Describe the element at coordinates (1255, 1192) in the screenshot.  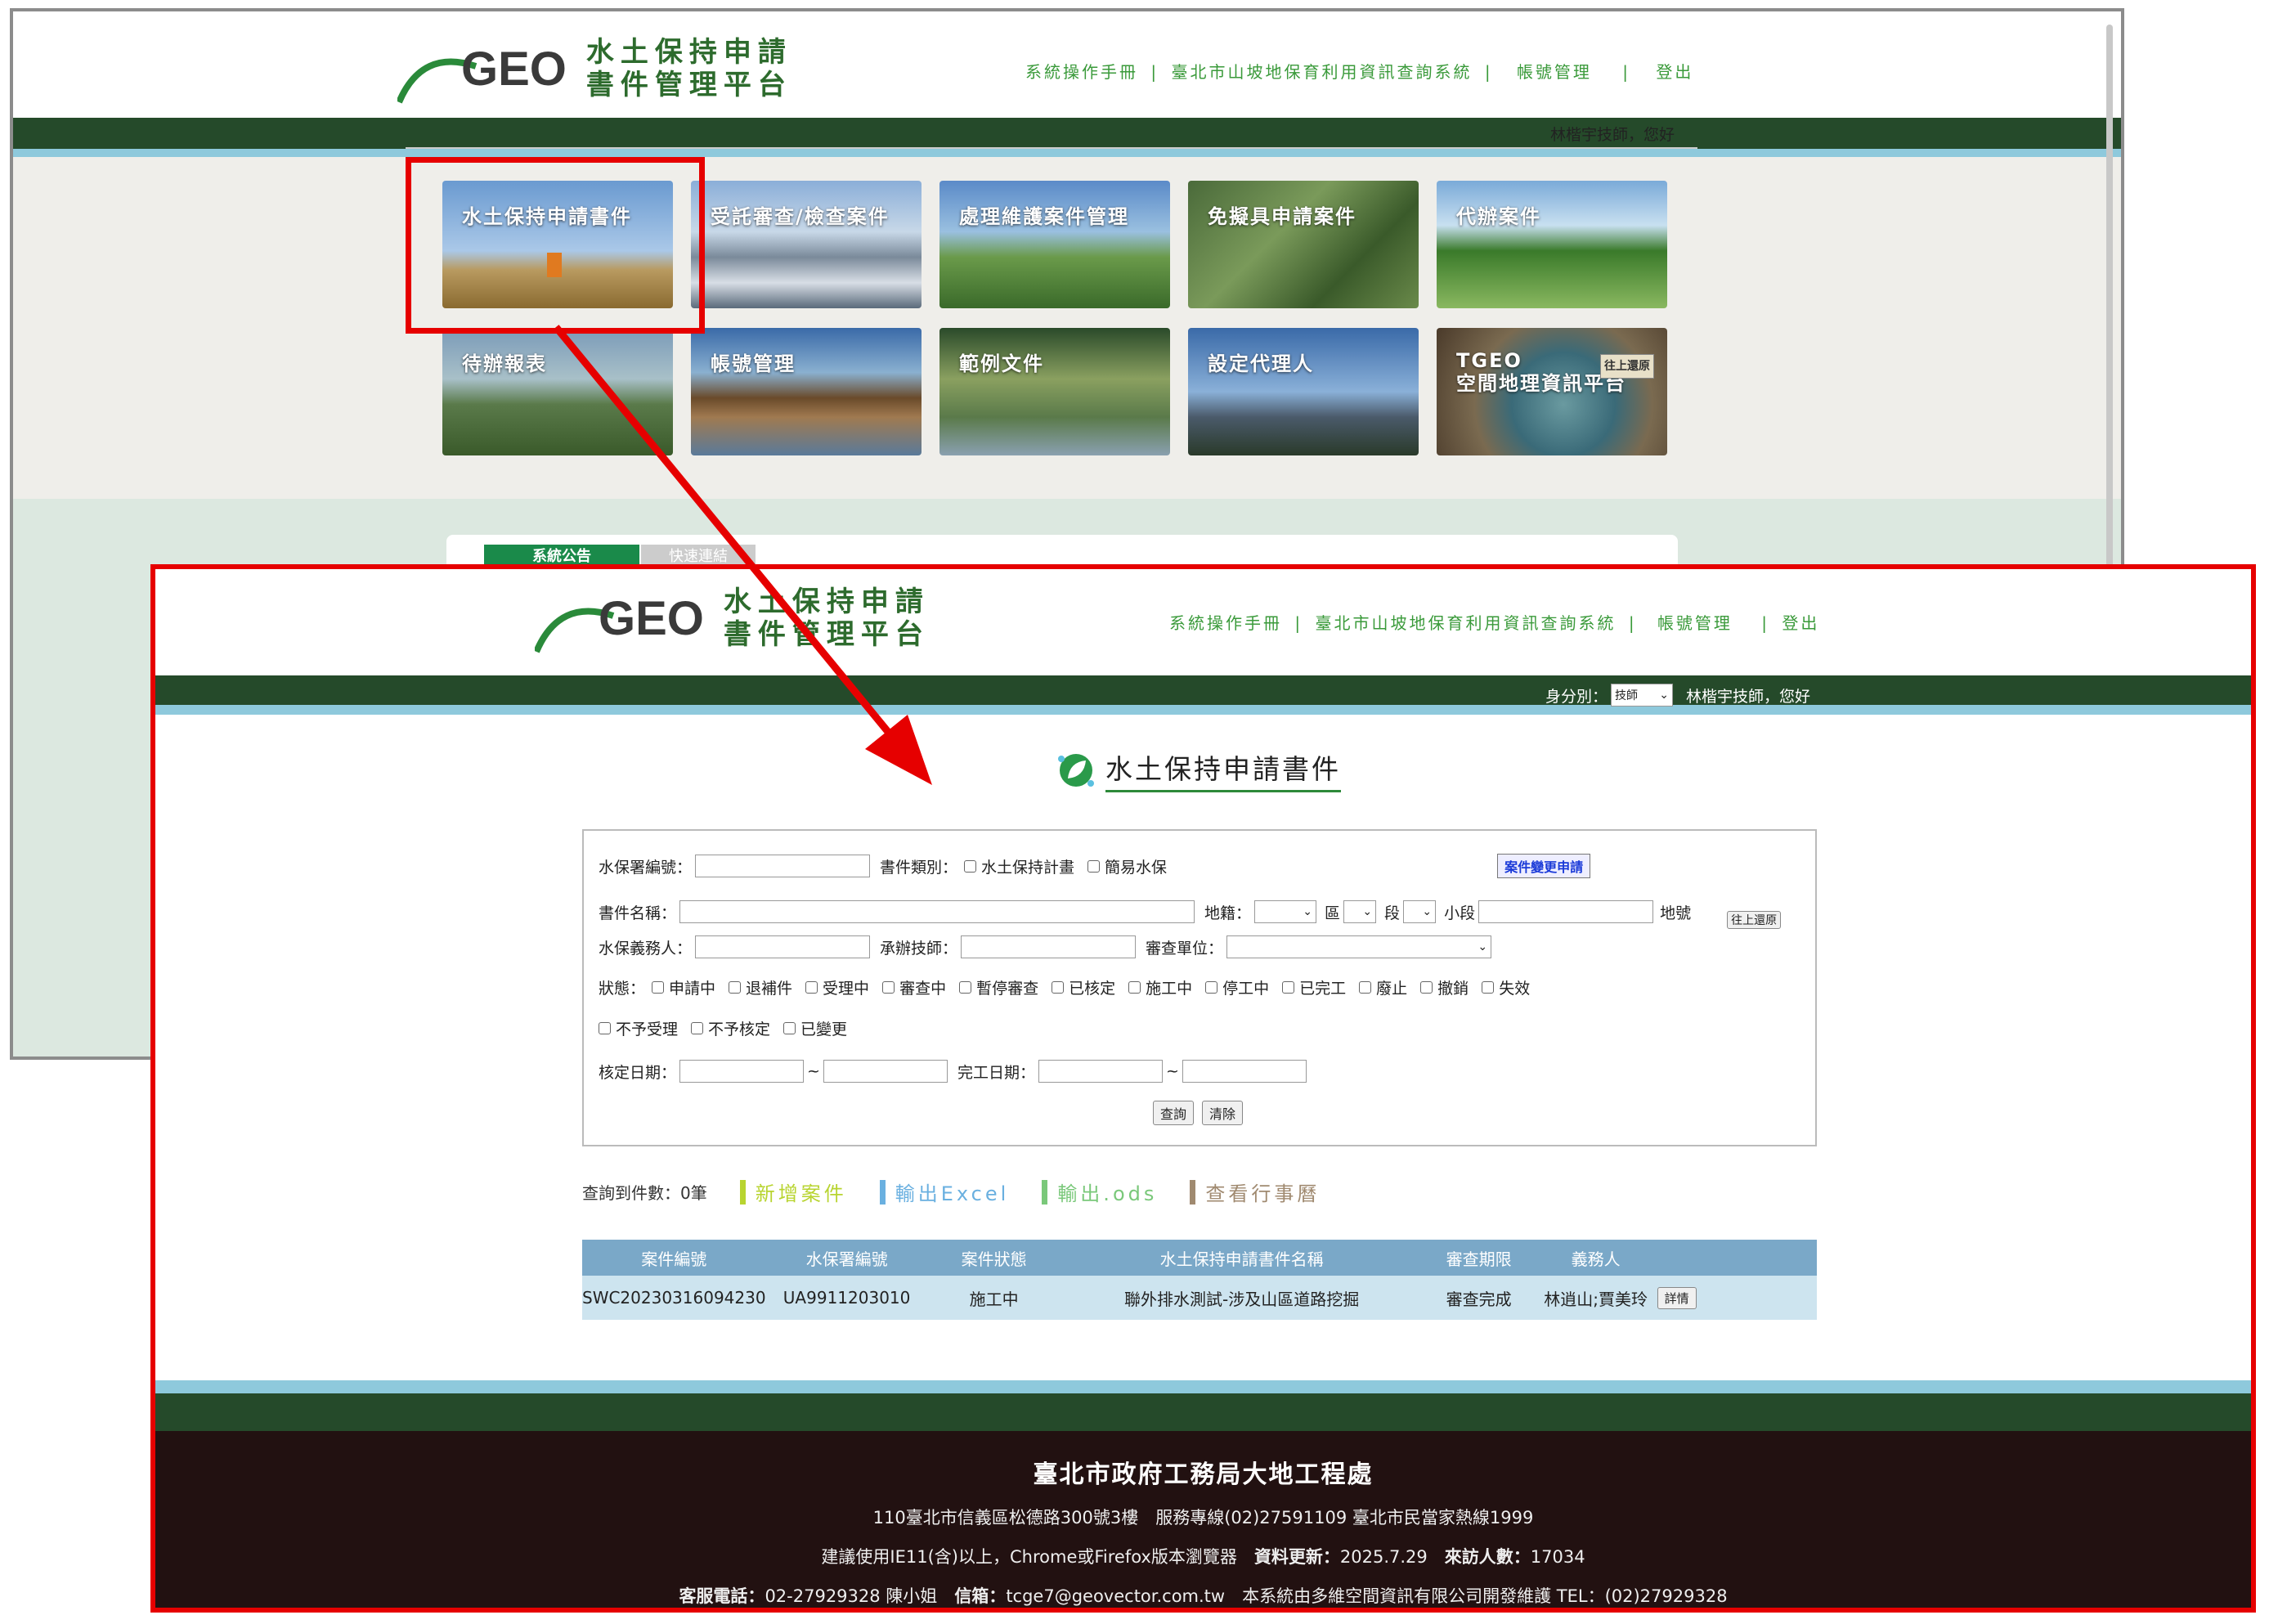
I see `calendar-button: 查看行事曆` at that location.